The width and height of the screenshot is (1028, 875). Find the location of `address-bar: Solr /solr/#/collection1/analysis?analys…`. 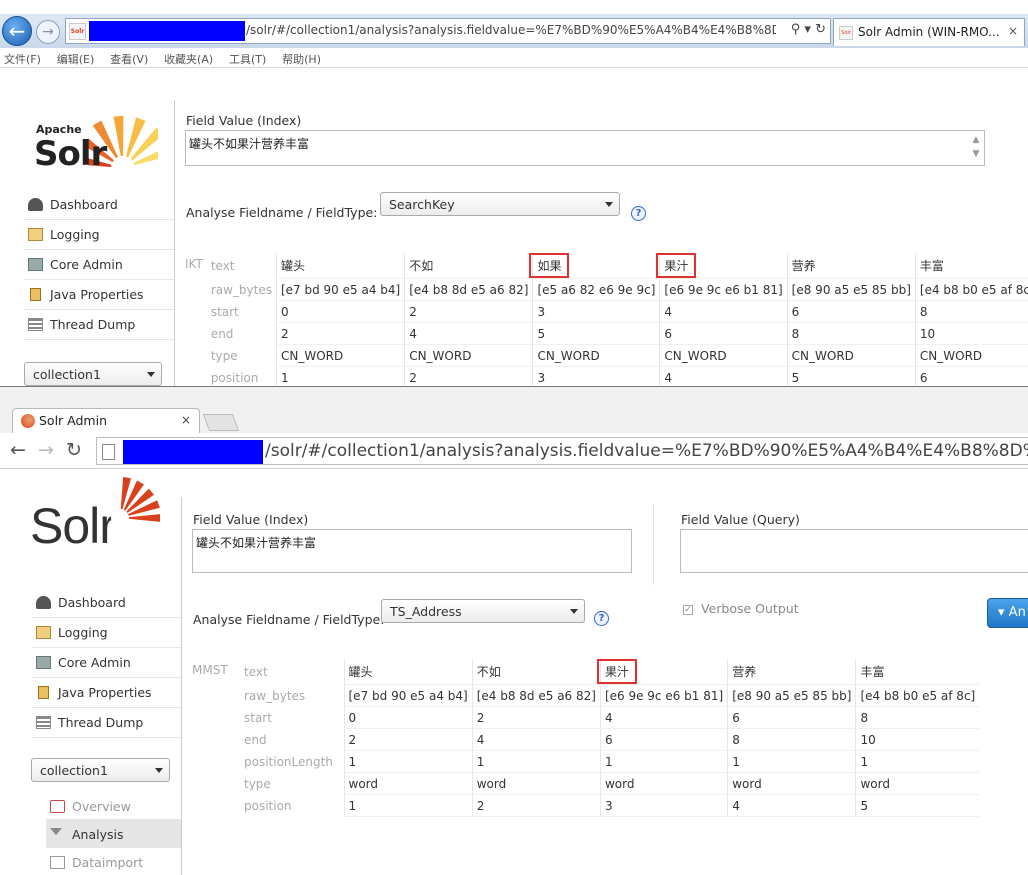

address-bar: Solr /solr/#/collection1/analysis?analys… is located at coordinates (448, 31).